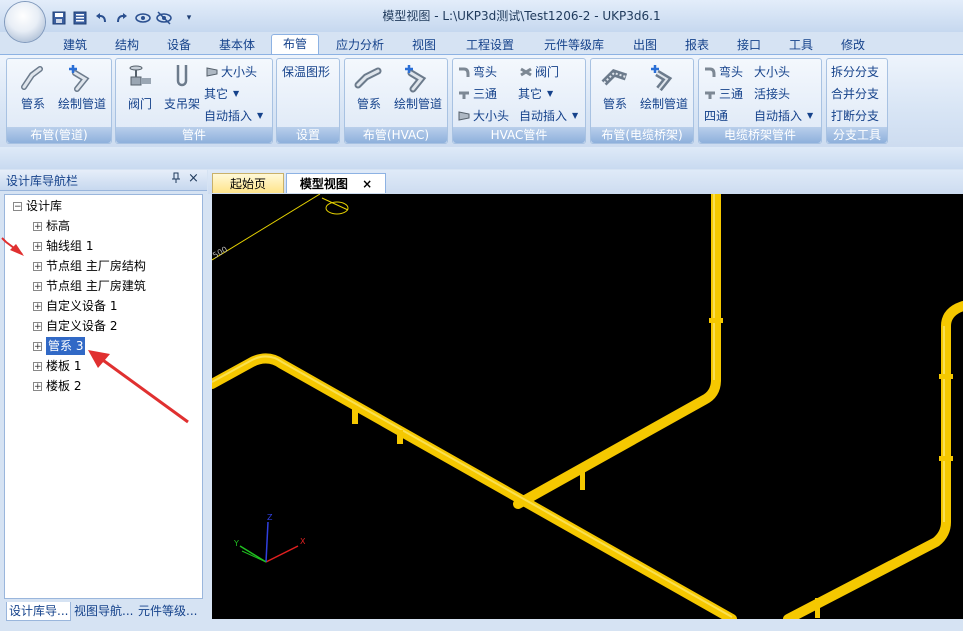  Describe the element at coordinates (614, 77) in the screenshot. I see `cable-tray-icon` at that location.